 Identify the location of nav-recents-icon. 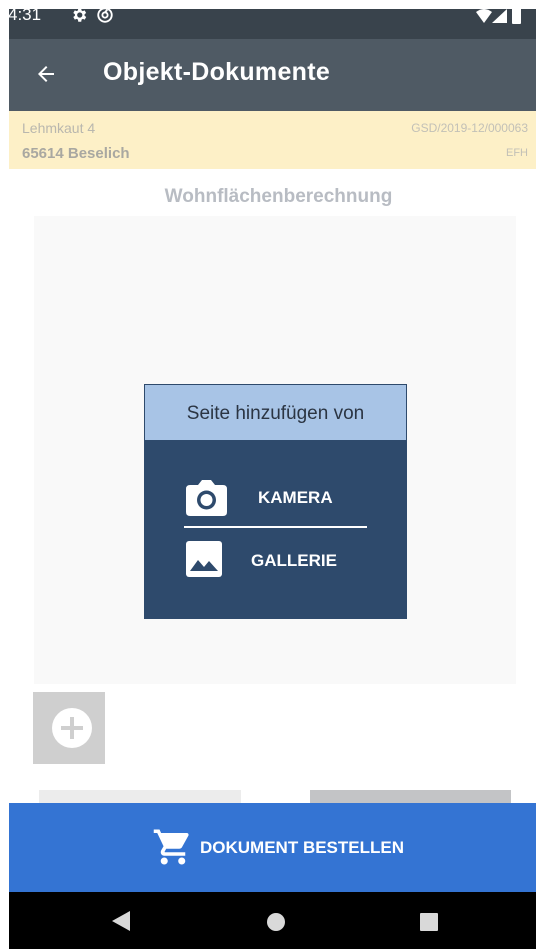
(429, 922).